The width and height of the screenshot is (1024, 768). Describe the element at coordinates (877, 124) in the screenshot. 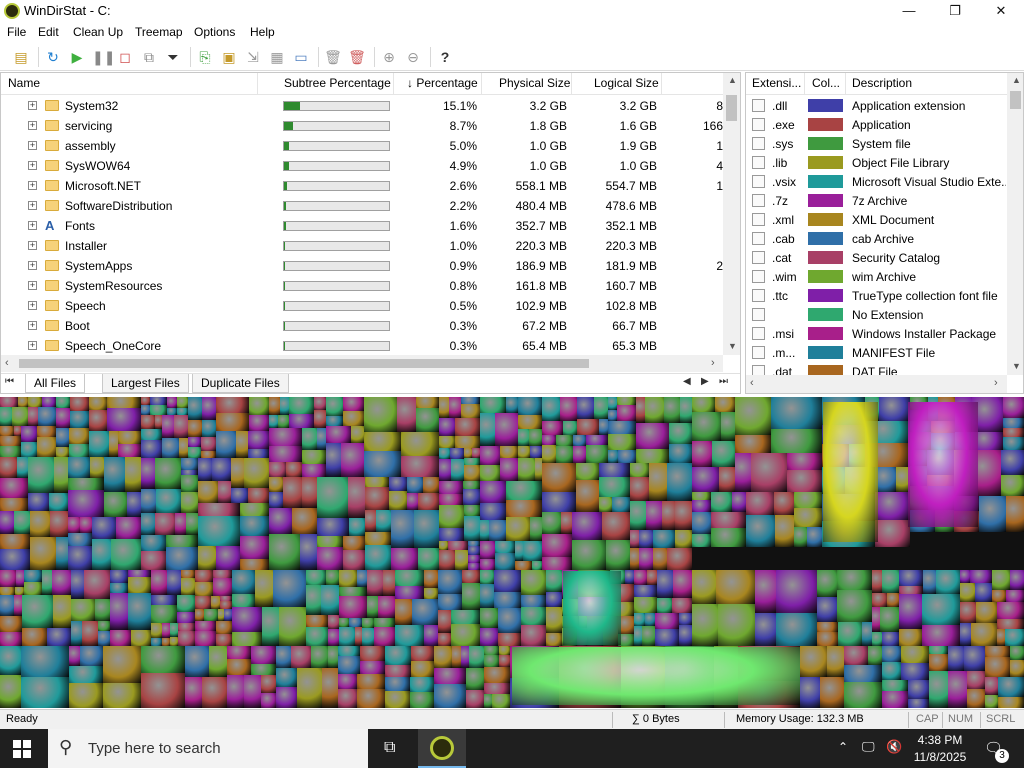

I see `extension-row: .exe Application` at that location.